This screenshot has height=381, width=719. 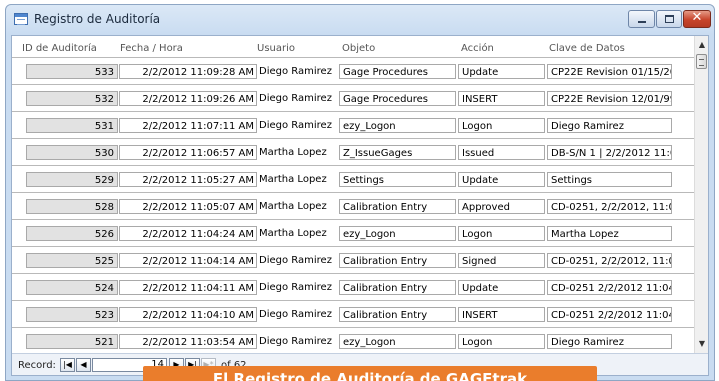 I want to click on caption-banner: El Registro de Auditoría de GAGEtrak, so click(x=370, y=373).